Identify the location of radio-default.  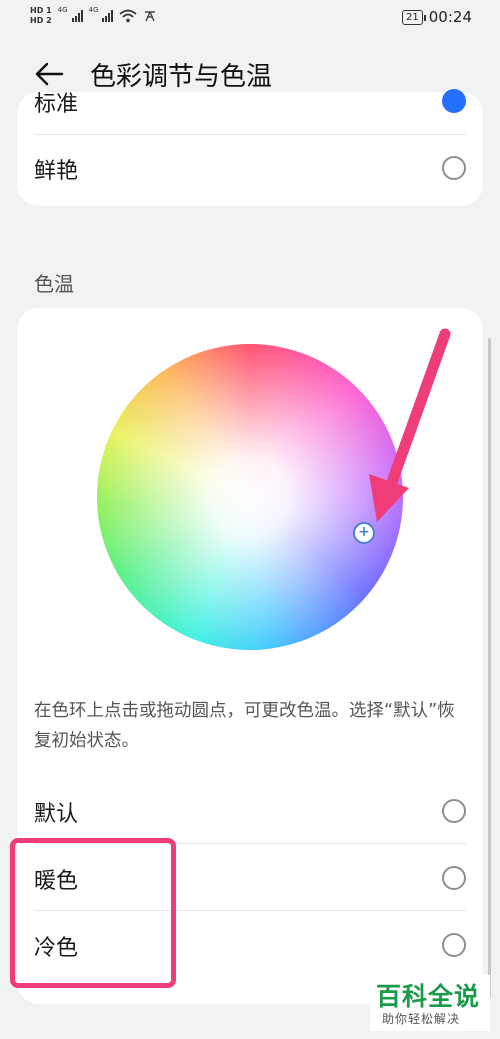
(454, 811).